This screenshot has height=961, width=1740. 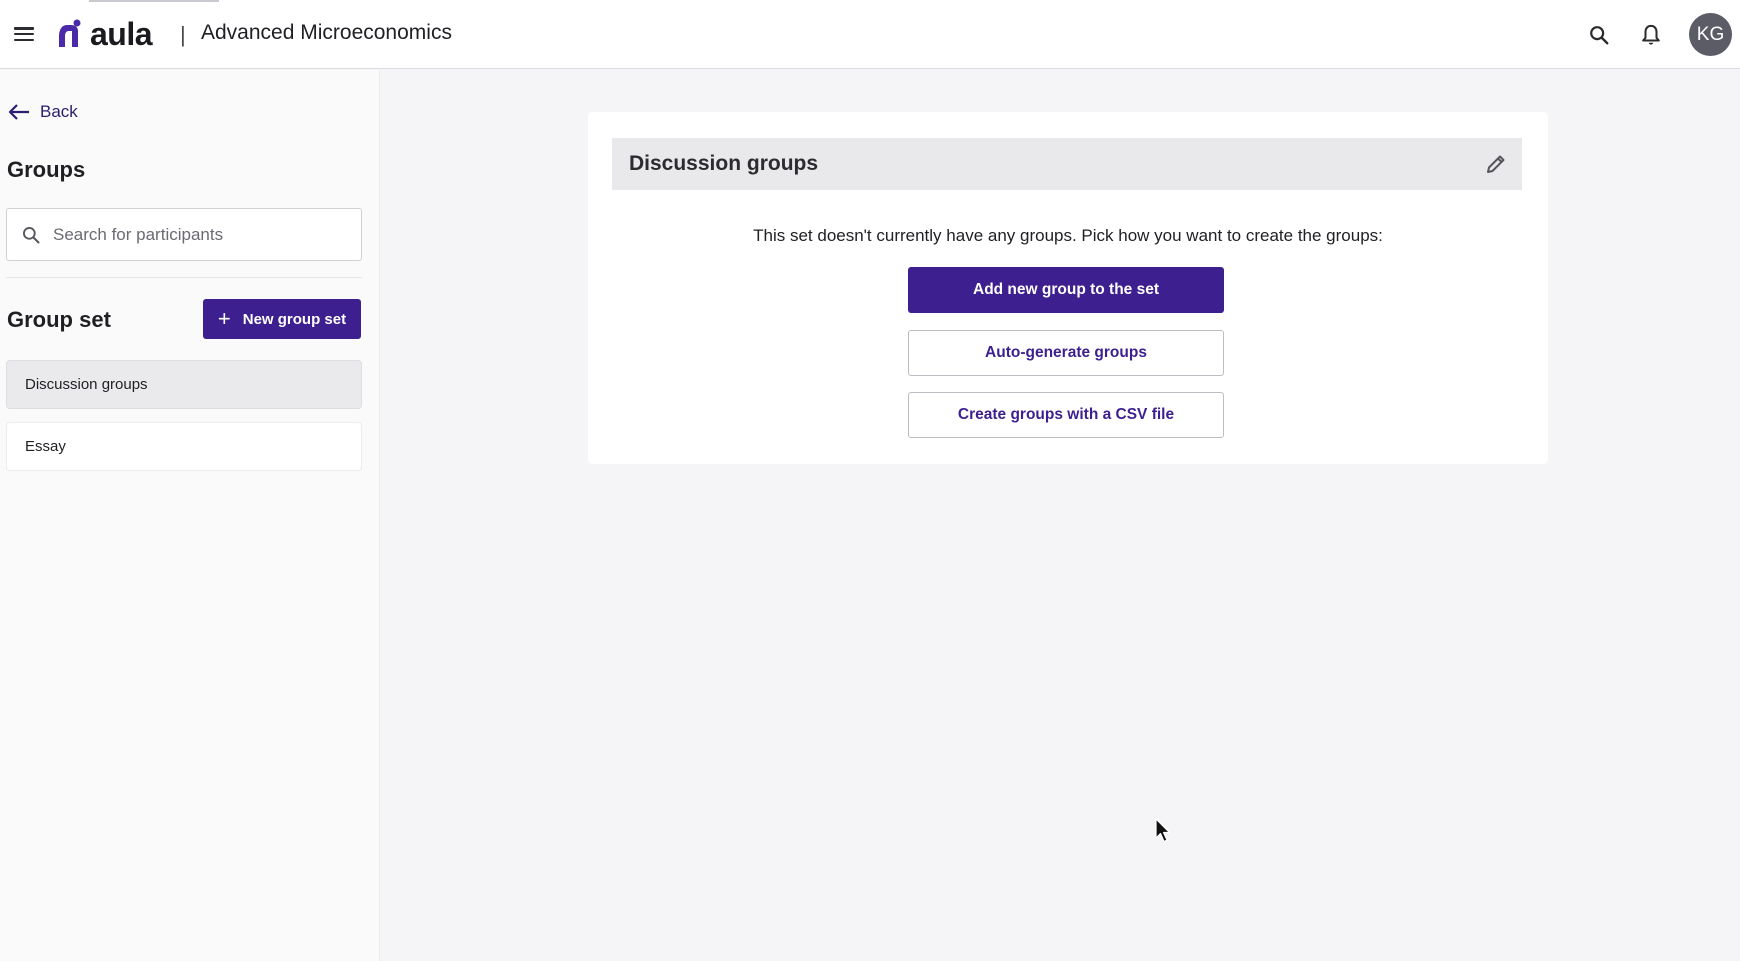 I want to click on loading-indicator, so click(x=154, y=1).